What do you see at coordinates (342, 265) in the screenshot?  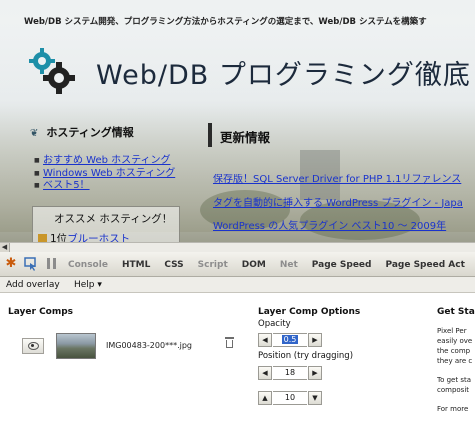 I see `tab-page-speed: Page Speed` at bounding box center [342, 265].